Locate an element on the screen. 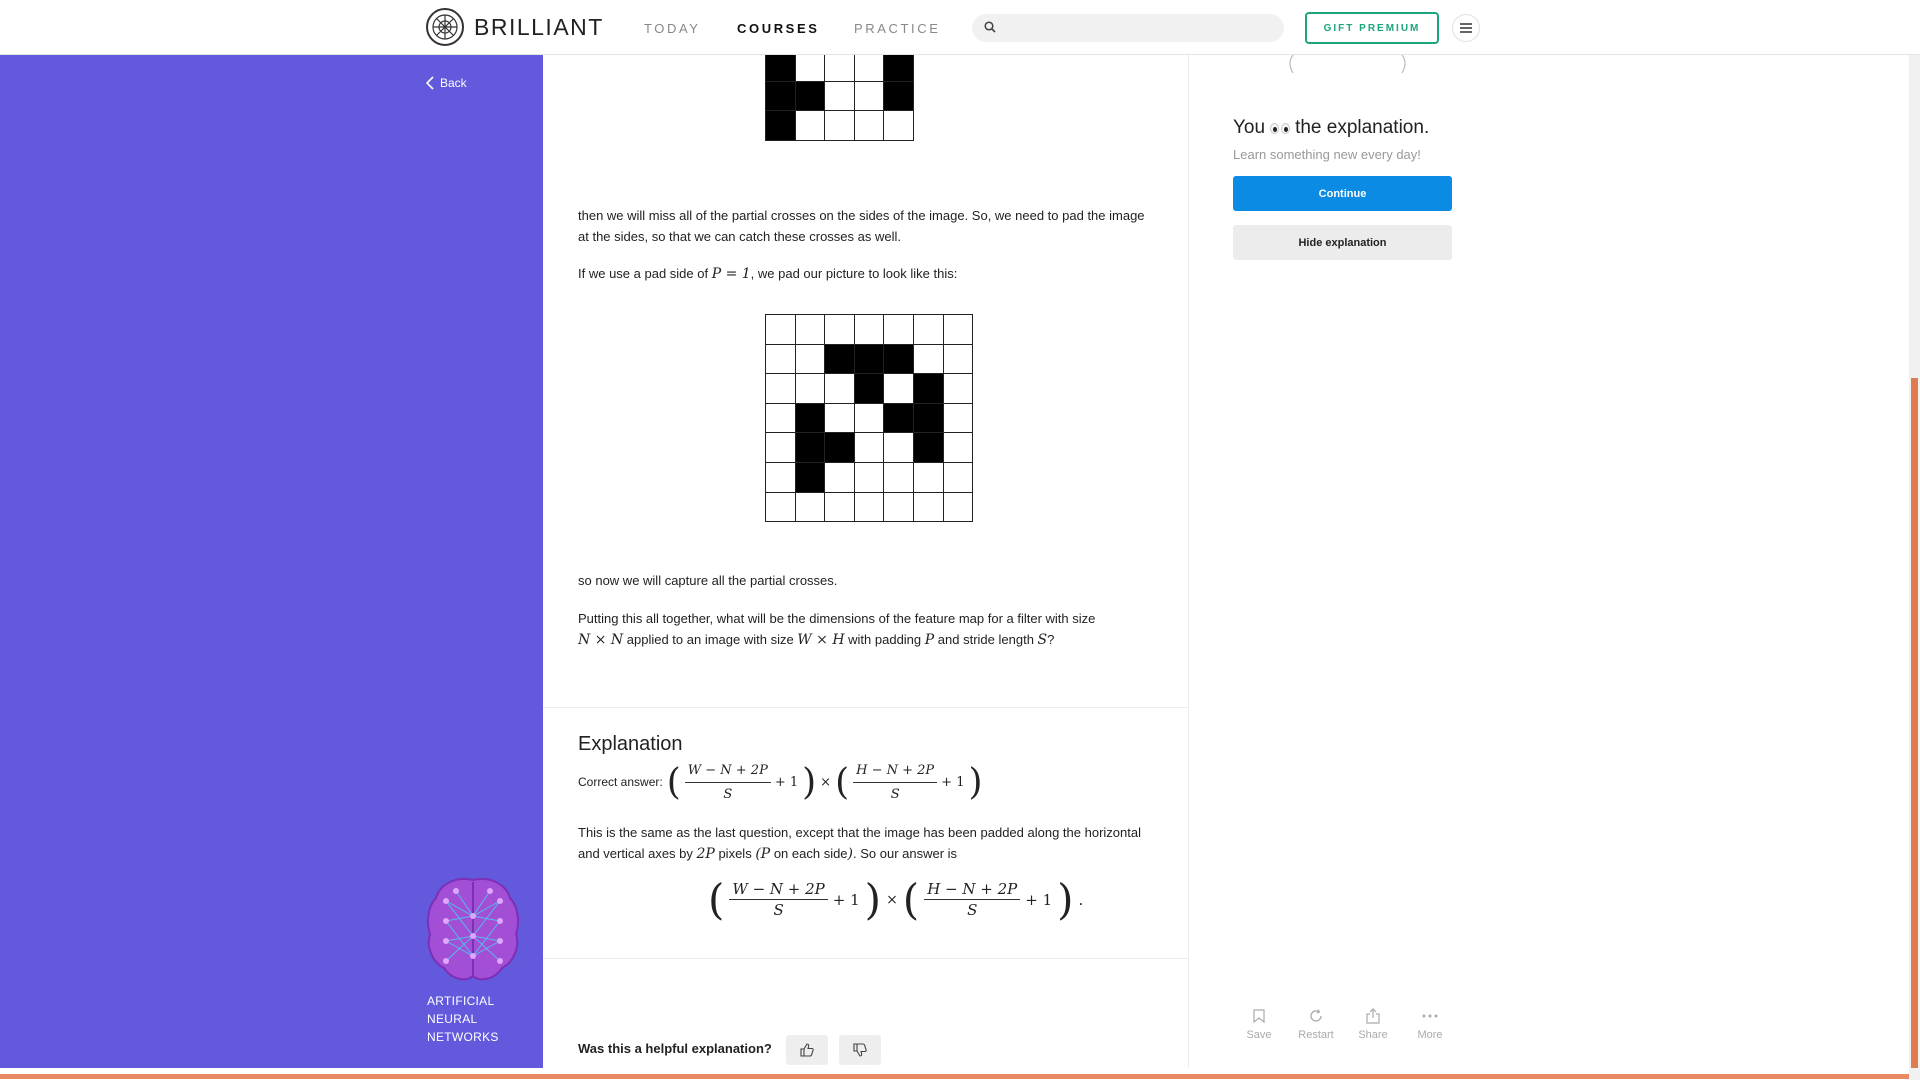 This screenshot has height=1080, width=1920. page-scrollbar is located at coordinates (1914, 540).